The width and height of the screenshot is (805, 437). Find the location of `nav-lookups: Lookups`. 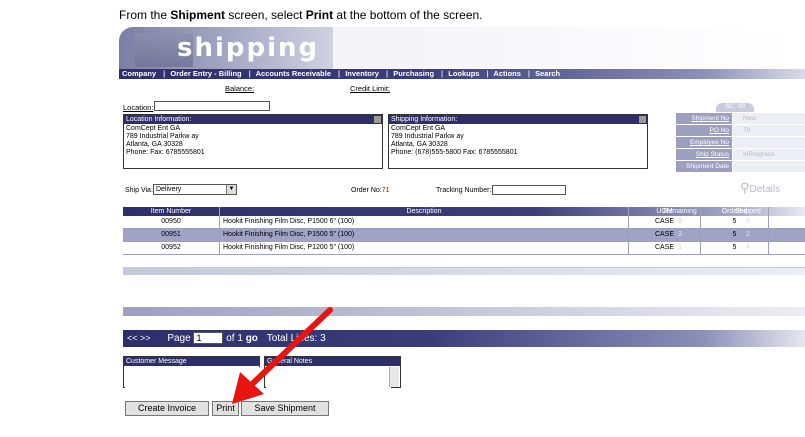

nav-lookups: Lookups is located at coordinates (463, 73).